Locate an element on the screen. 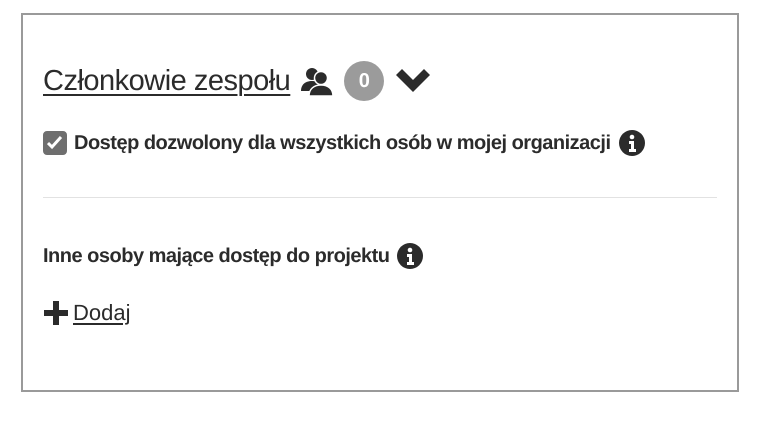 The image size is (761, 423). section-heading: Inne osoby mające dostęp do projektu is located at coordinates (216, 256).